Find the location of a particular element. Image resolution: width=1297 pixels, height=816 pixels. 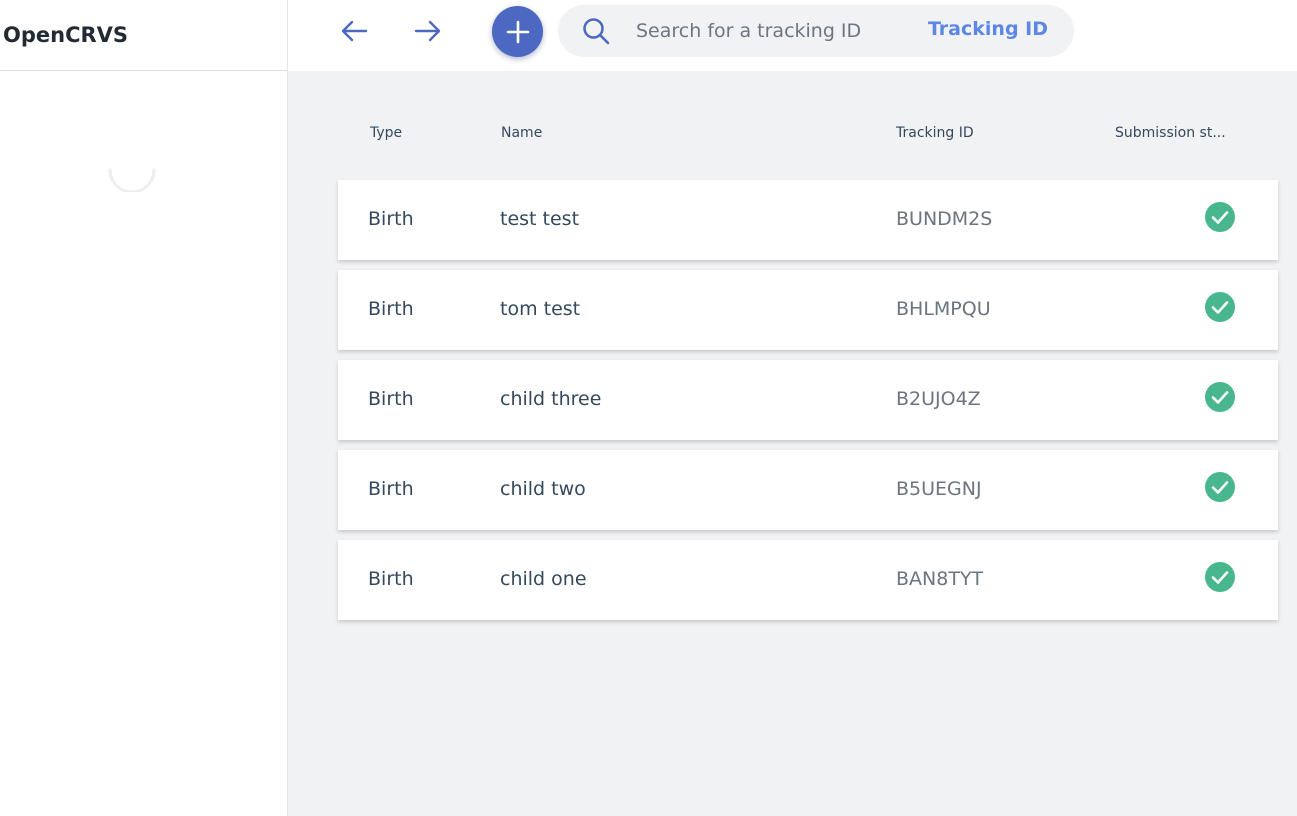

row-name: tom test is located at coordinates (540, 309).